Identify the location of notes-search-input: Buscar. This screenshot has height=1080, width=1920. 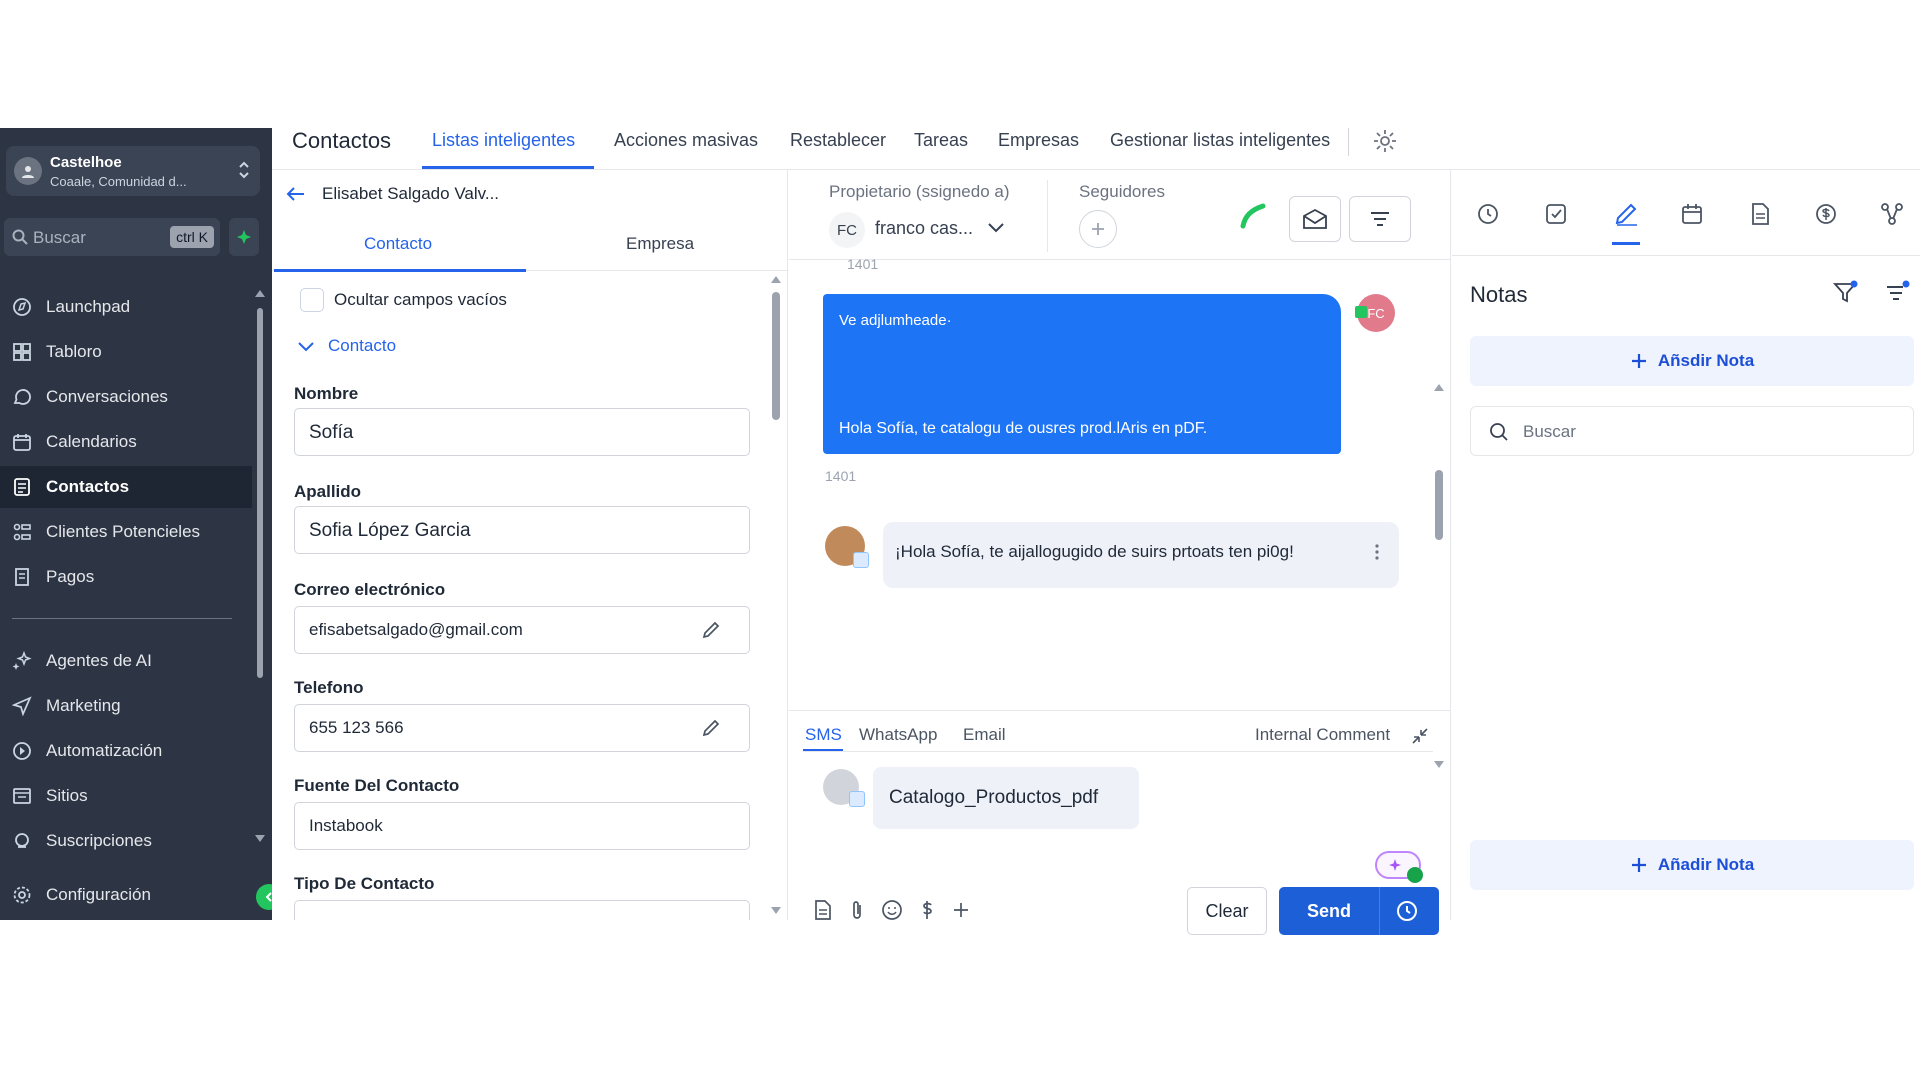
(1692, 431).